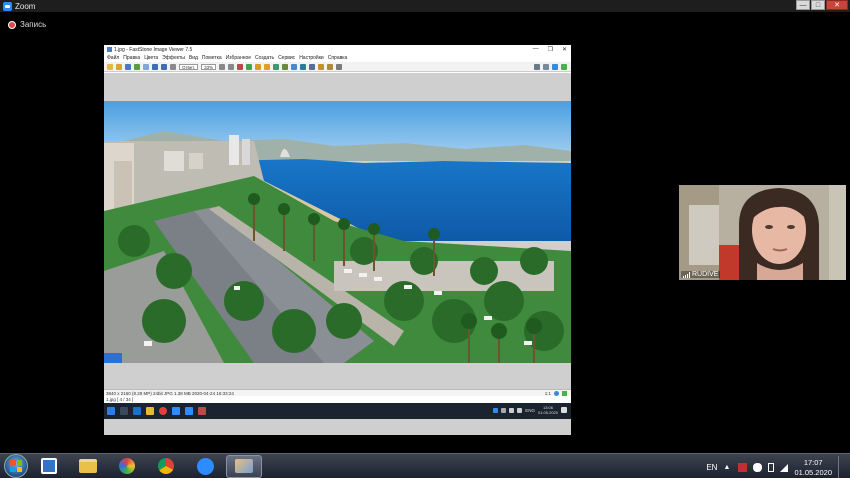  Describe the element at coordinates (842, 467) in the screenshot. I see `show-desktop-button` at that location.